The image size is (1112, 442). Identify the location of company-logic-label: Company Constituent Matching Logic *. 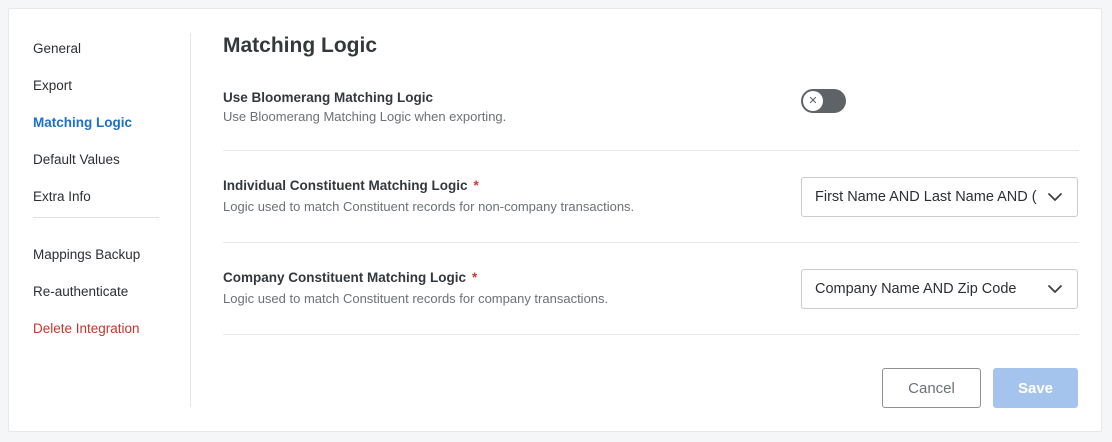
(350, 277).